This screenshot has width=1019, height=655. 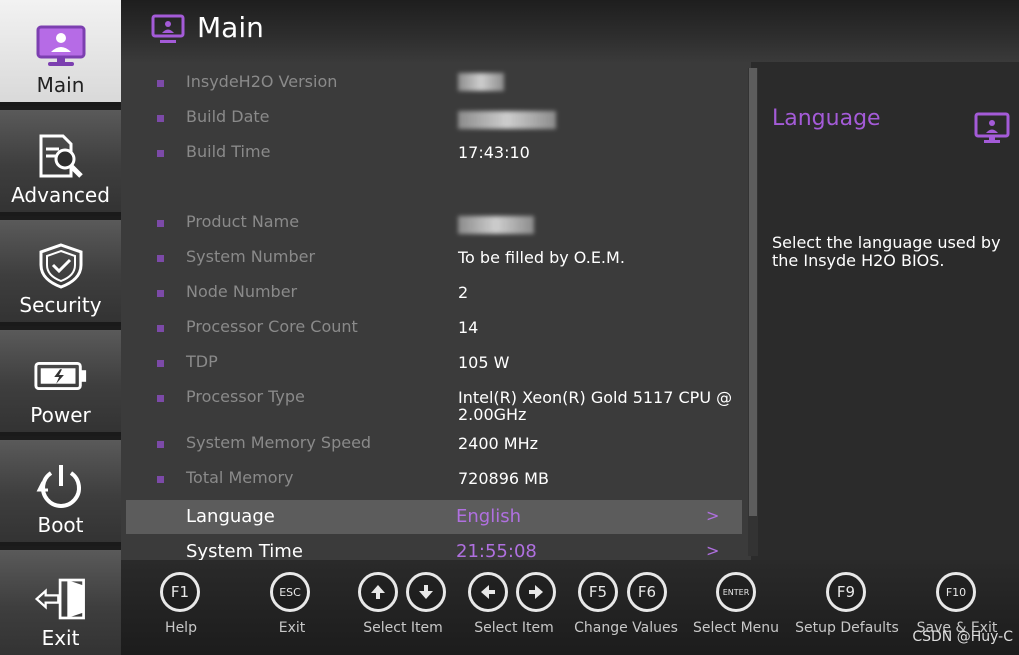 What do you see at coordinates (498, 443) in the screenshot?
I see `row-value: 2400 MHz` at bounding box center [498, 443].